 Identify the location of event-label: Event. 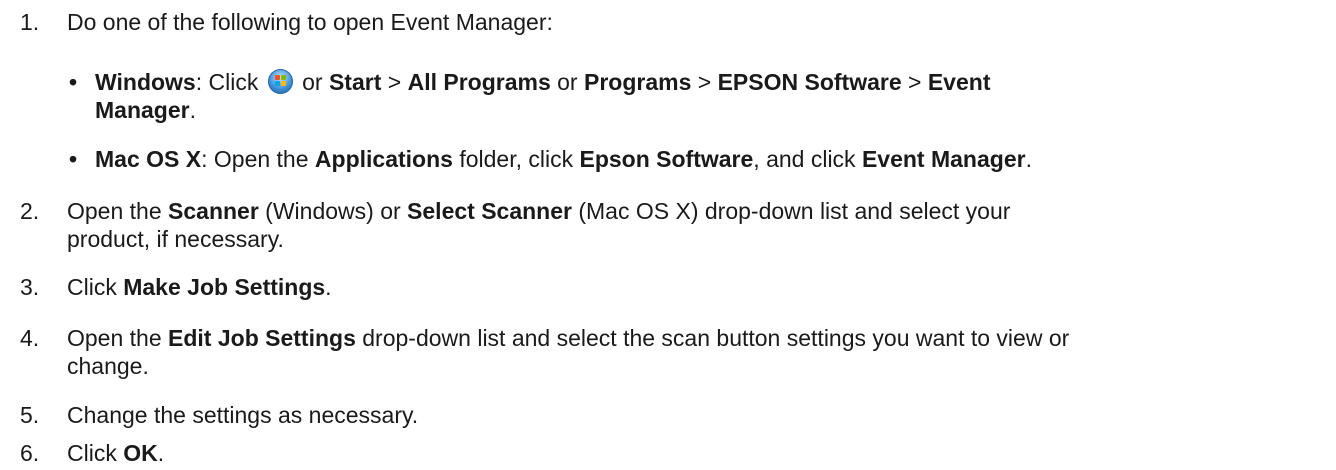
(959, 82).